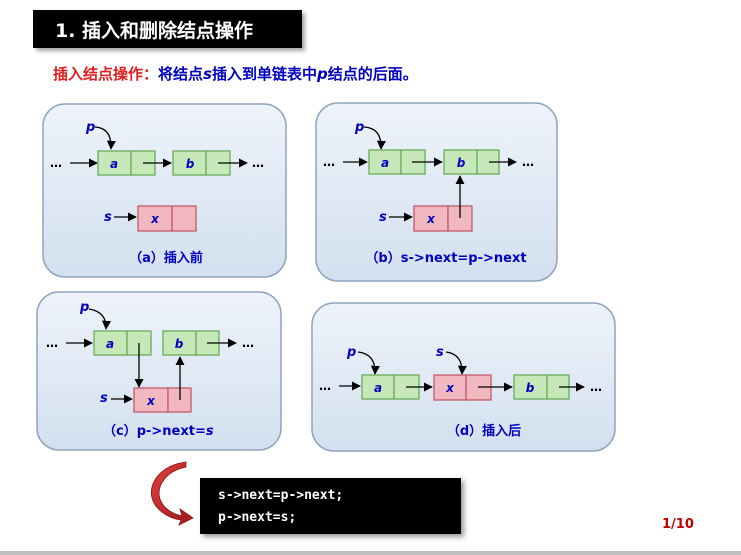 The image size is (741, 555). Describe the element at coordinates (678, 524) in the screenshot. I see `page-number: 1/10` at that location.